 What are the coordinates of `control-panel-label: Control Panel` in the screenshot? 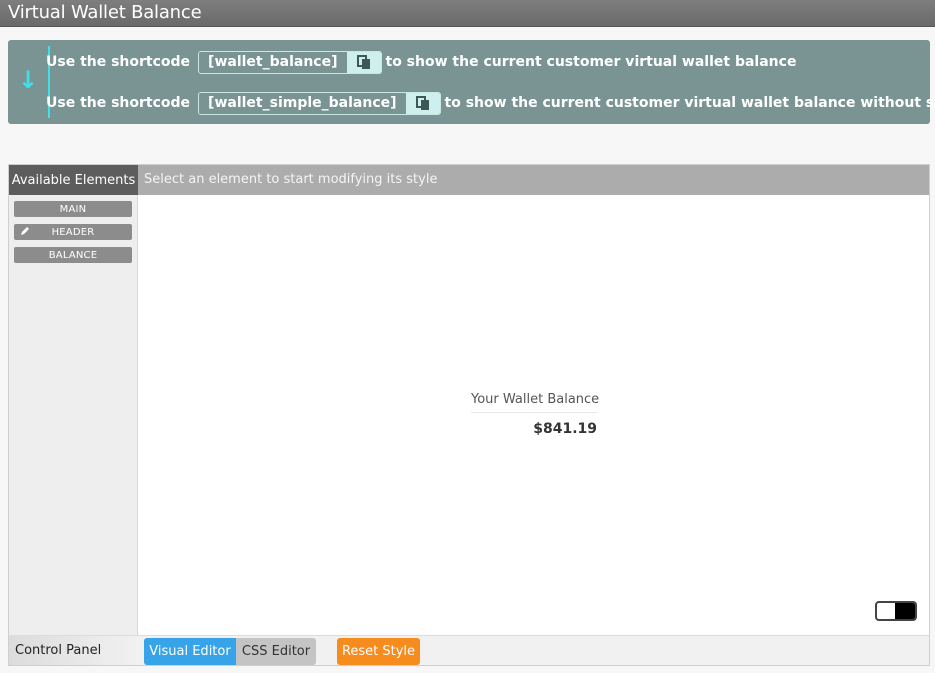 It's located at (73, 650).